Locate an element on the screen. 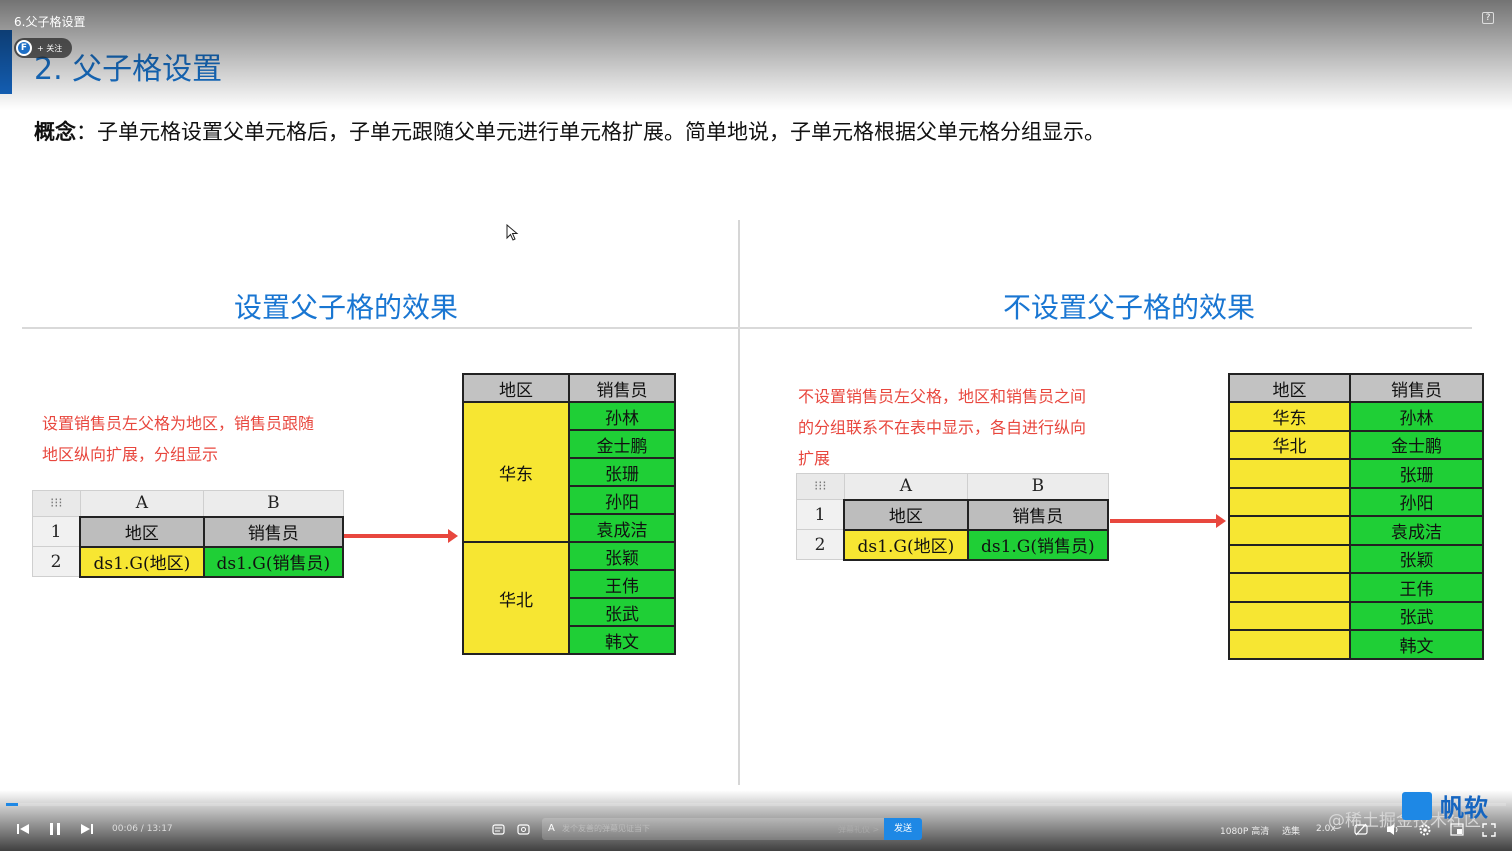 The height and width of the screenshot is (851, 1512). right-result-table: 地区 销售员 华东 孙林 华北 金士鹏 张珊 孙阳 袁成洁 张颖 王伟 张武 韩文 is located at coordinates (1356, 516).